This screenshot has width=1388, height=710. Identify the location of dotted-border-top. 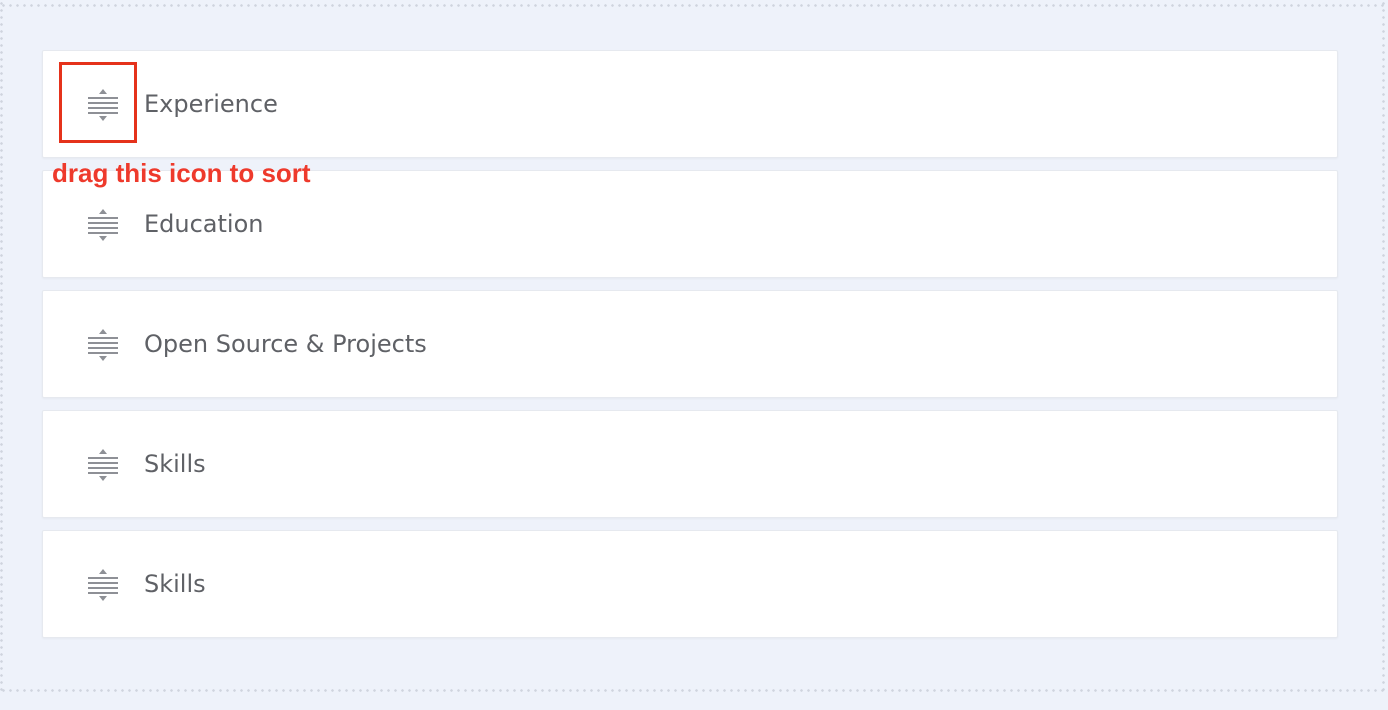
(694, 5).